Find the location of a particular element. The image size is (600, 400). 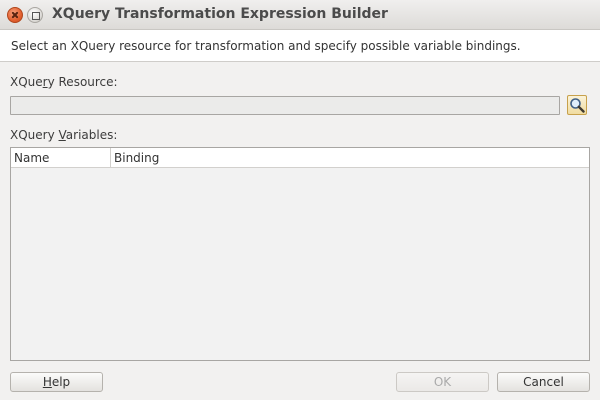

magnifier-search-icon is located at coordinates (577, 105).